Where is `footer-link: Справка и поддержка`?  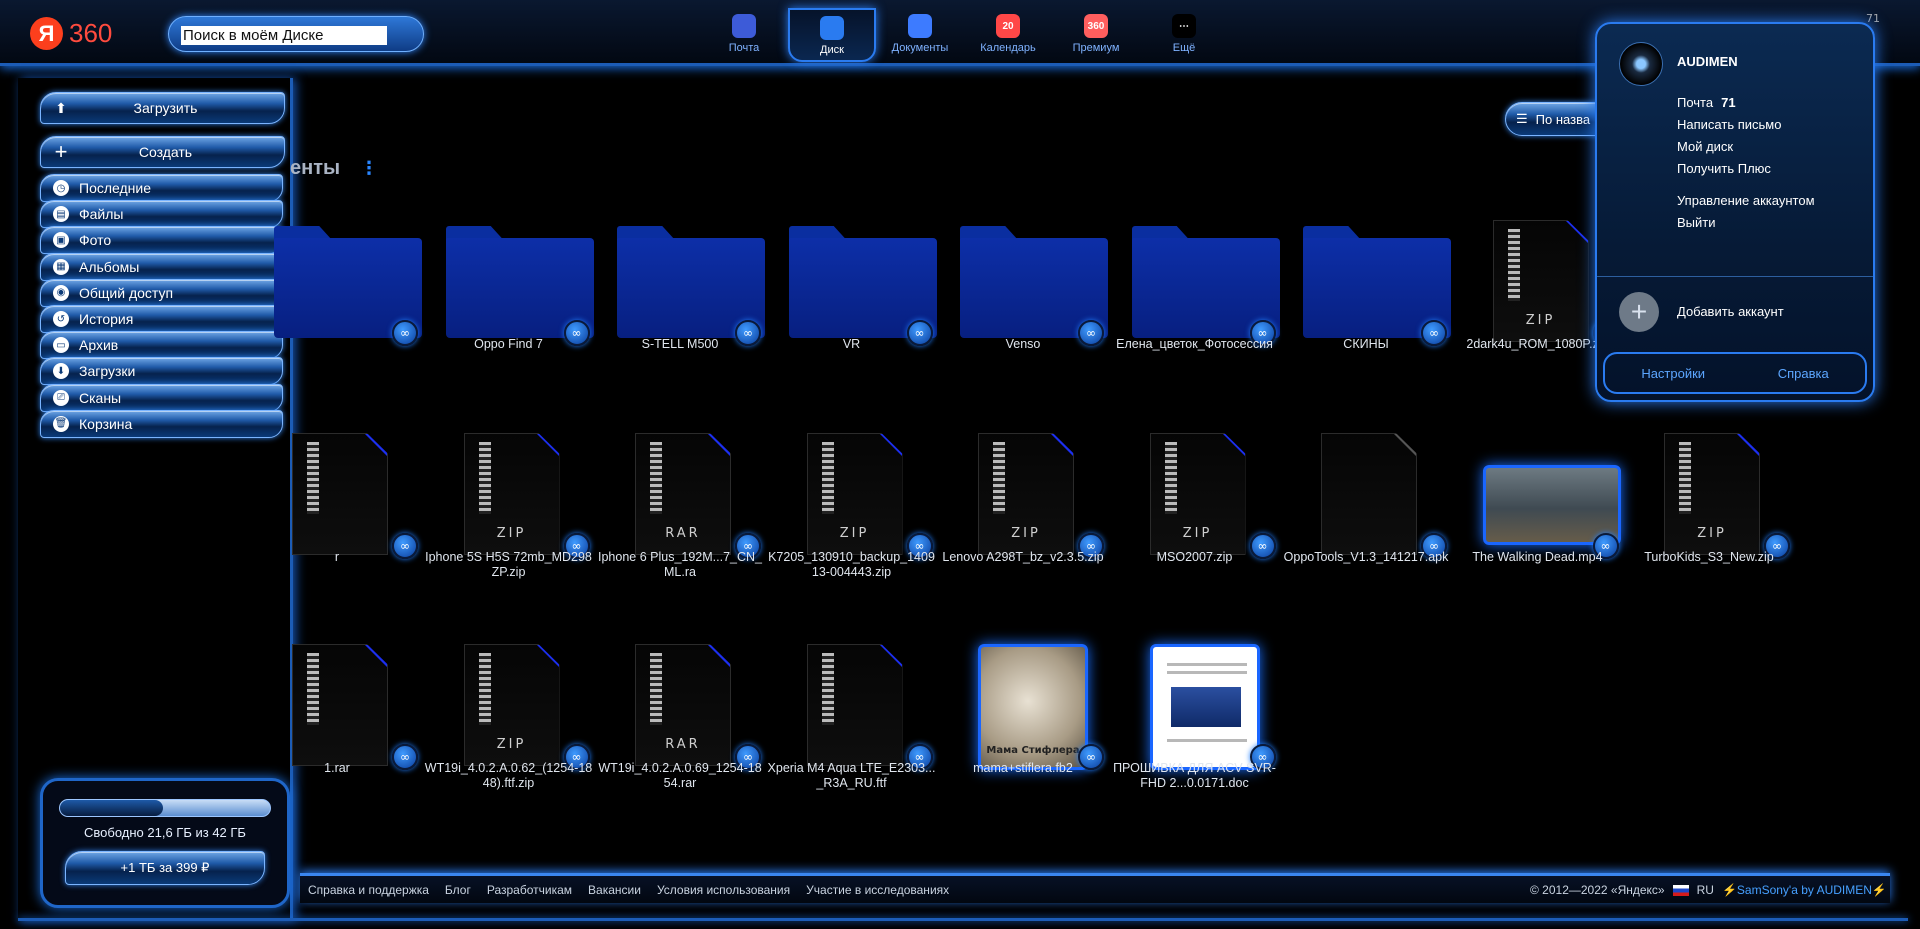
footer-link: Справка и поддержка is located at coordinates (368, 890).